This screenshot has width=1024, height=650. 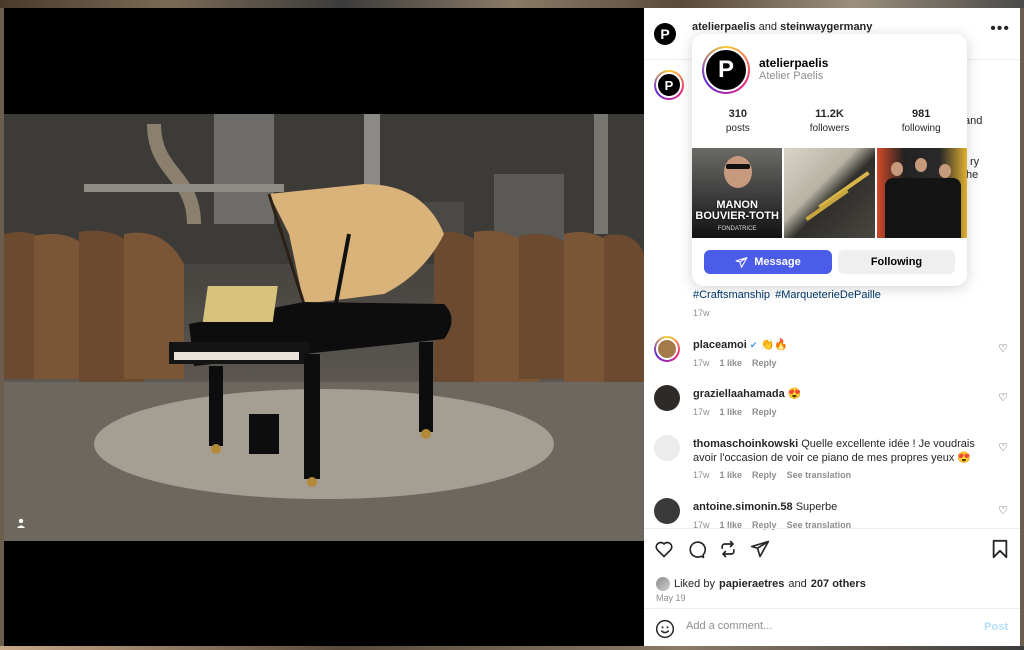 What do you see at coordinates (720, 345) in the screenshot?
I see `comment-username: placeamoi` at bounding box center [720, 345].